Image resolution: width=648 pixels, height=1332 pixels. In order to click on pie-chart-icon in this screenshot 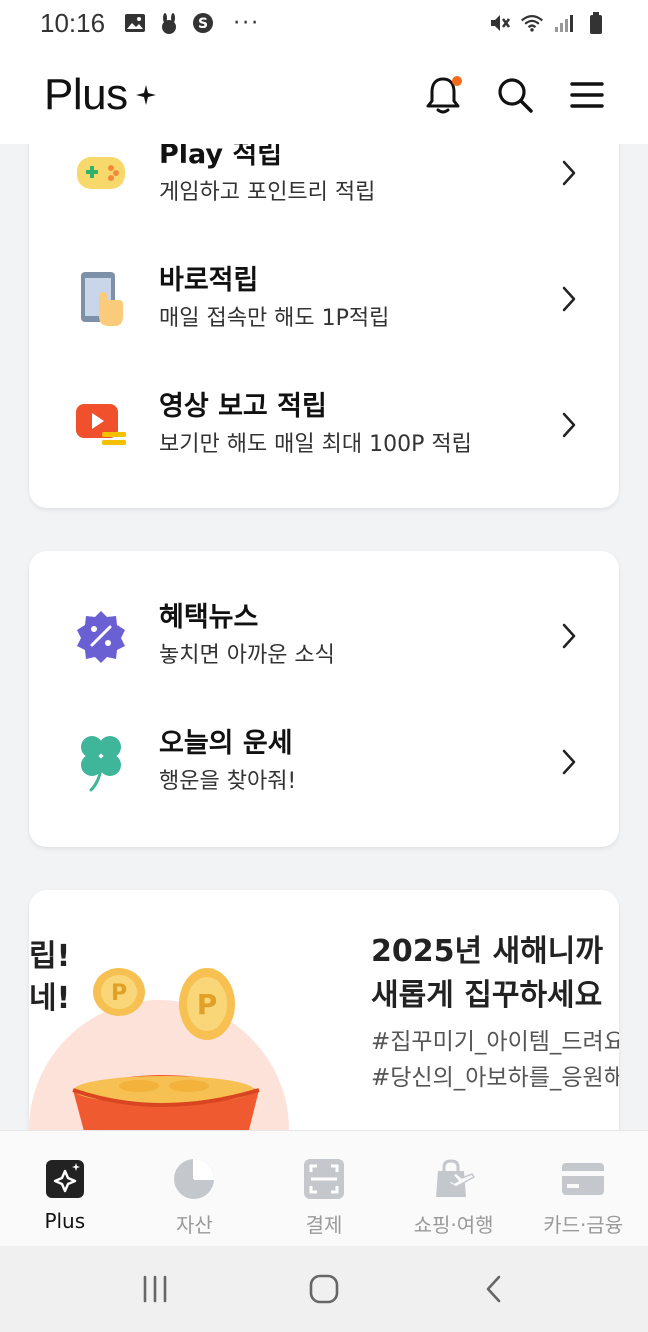, I will do `click(194, 1179)`.